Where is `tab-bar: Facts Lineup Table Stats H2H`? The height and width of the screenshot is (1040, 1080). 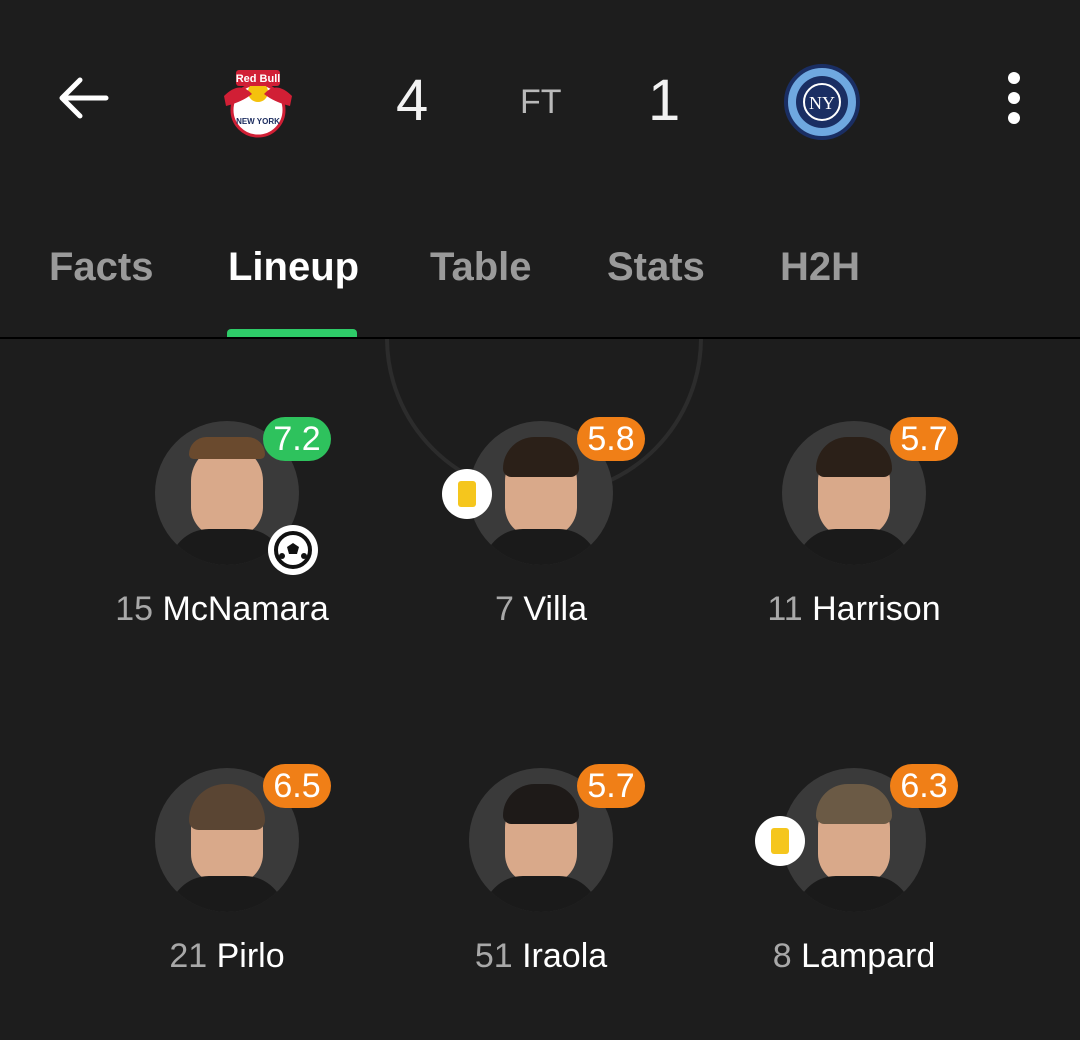 tab-bar: Facts Lineup Table Stats H2H is located at coordinates (540, 282).